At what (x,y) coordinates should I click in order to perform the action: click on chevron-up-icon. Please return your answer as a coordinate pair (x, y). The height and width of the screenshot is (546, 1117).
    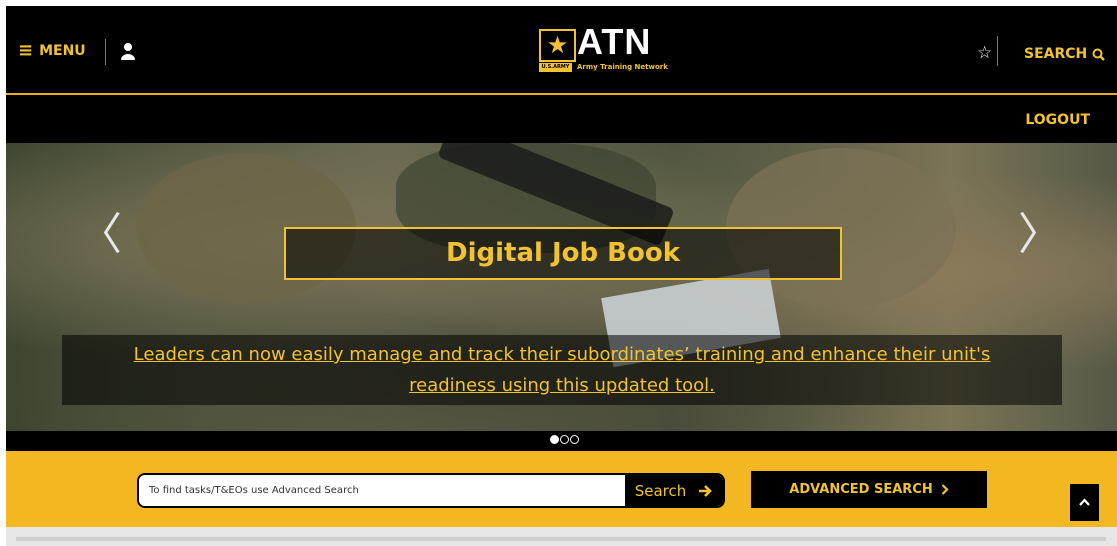
    Looking at the image, I should click on (1084, 502).